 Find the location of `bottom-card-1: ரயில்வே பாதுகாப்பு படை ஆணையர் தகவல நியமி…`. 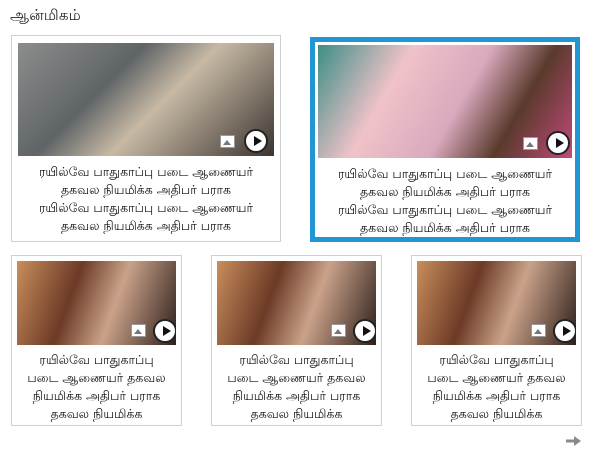

bottom-card-1: ரயில்வே பாதுகாப்பு படை ஆணையர் தகவல நியமி… is located at coordinates (96, 340).